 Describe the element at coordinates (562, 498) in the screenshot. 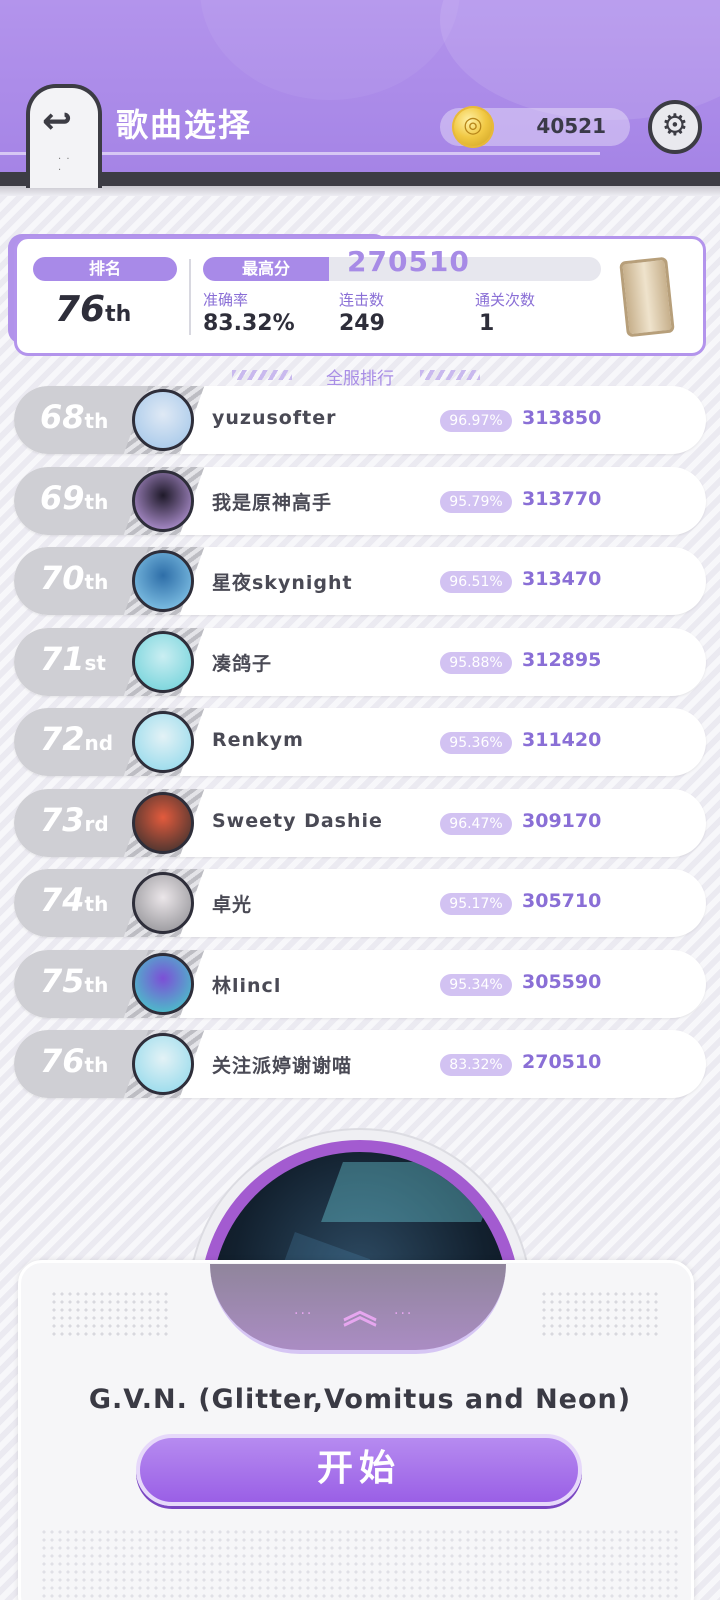

I see `player-score: 313770` at that location.